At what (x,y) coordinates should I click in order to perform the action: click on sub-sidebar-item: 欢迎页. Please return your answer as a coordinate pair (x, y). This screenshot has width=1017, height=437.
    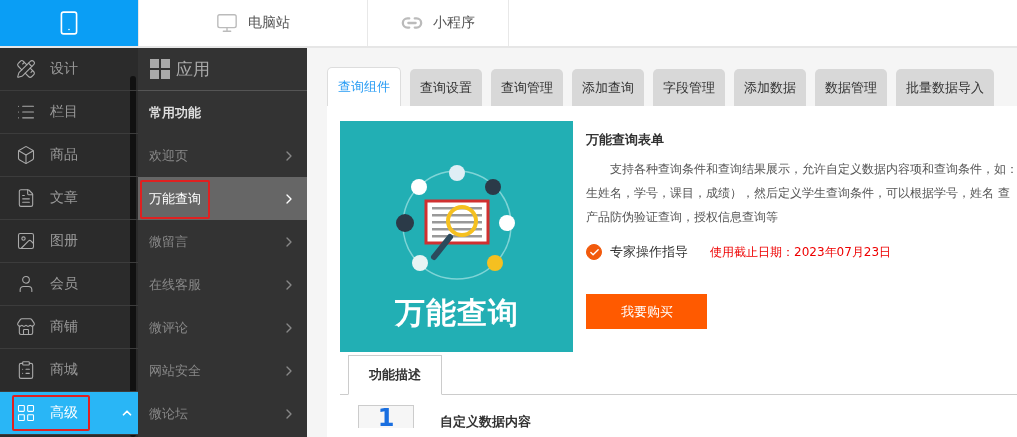
    Looking at the image, I should click on (222, 155).